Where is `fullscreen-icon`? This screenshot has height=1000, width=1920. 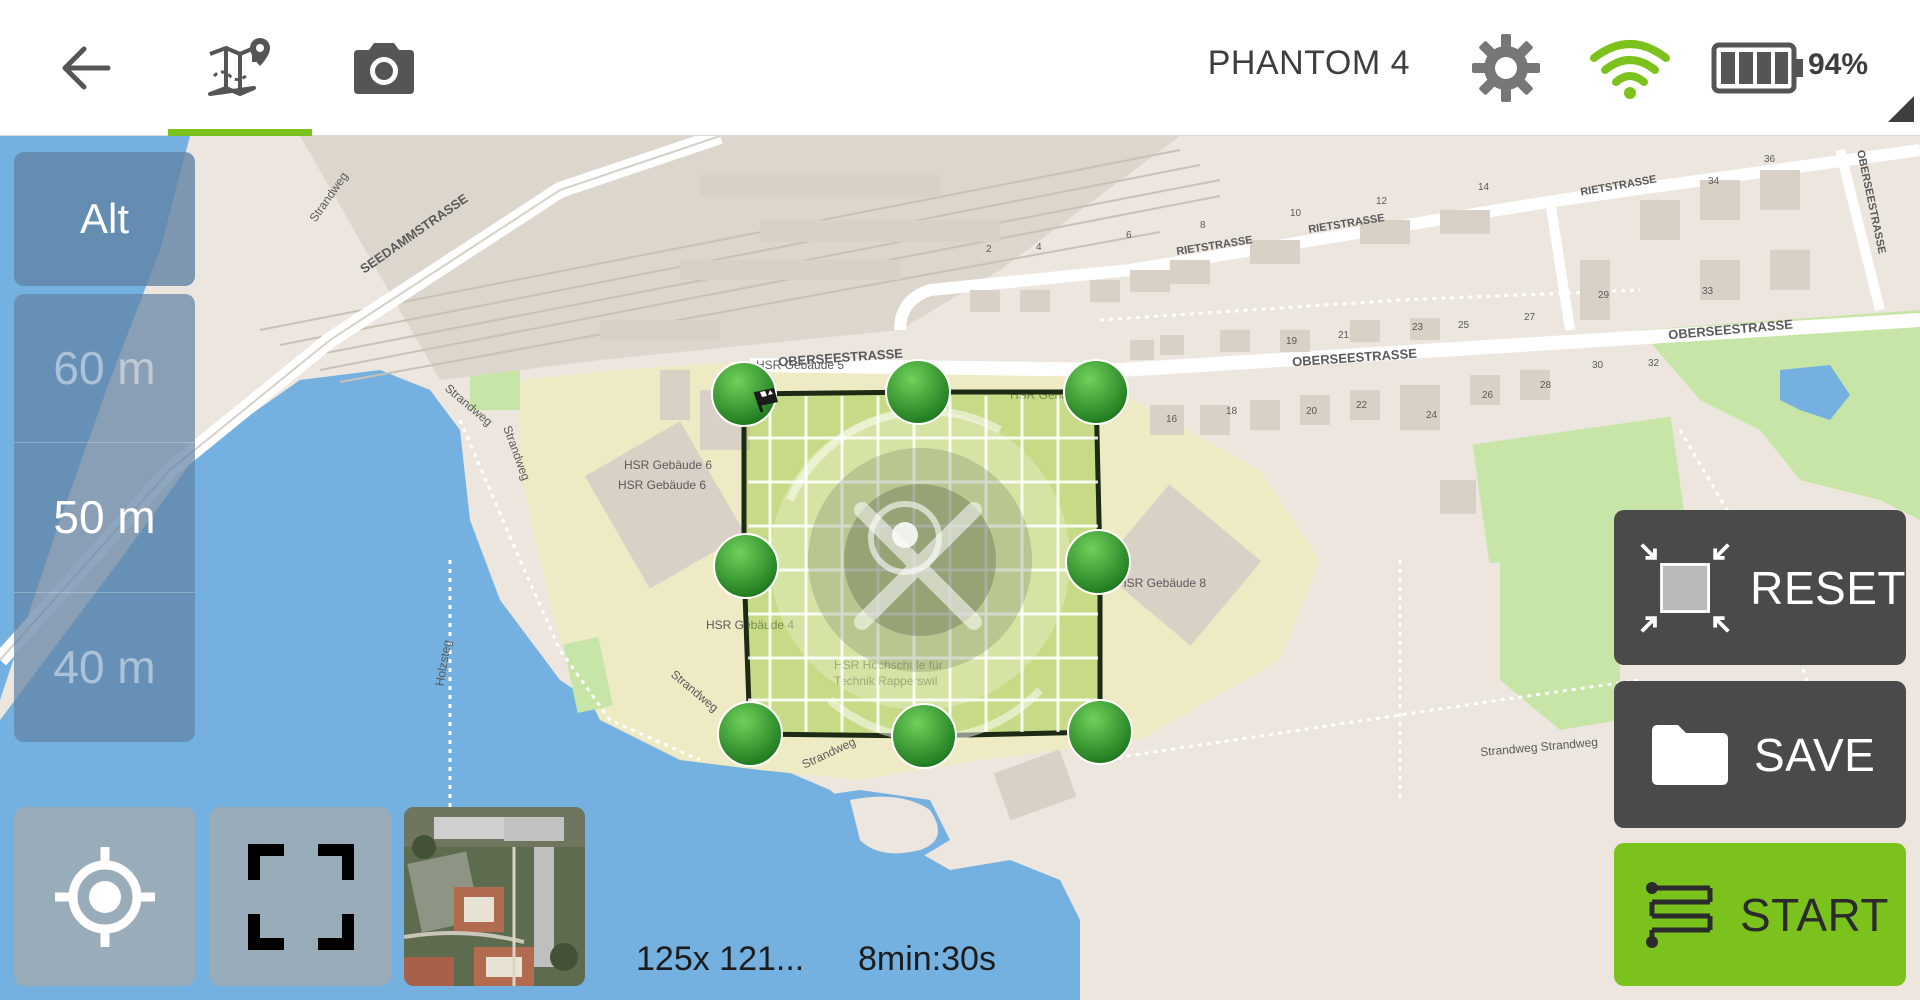 fullscreen-icon is located at coordinates (300, 896).